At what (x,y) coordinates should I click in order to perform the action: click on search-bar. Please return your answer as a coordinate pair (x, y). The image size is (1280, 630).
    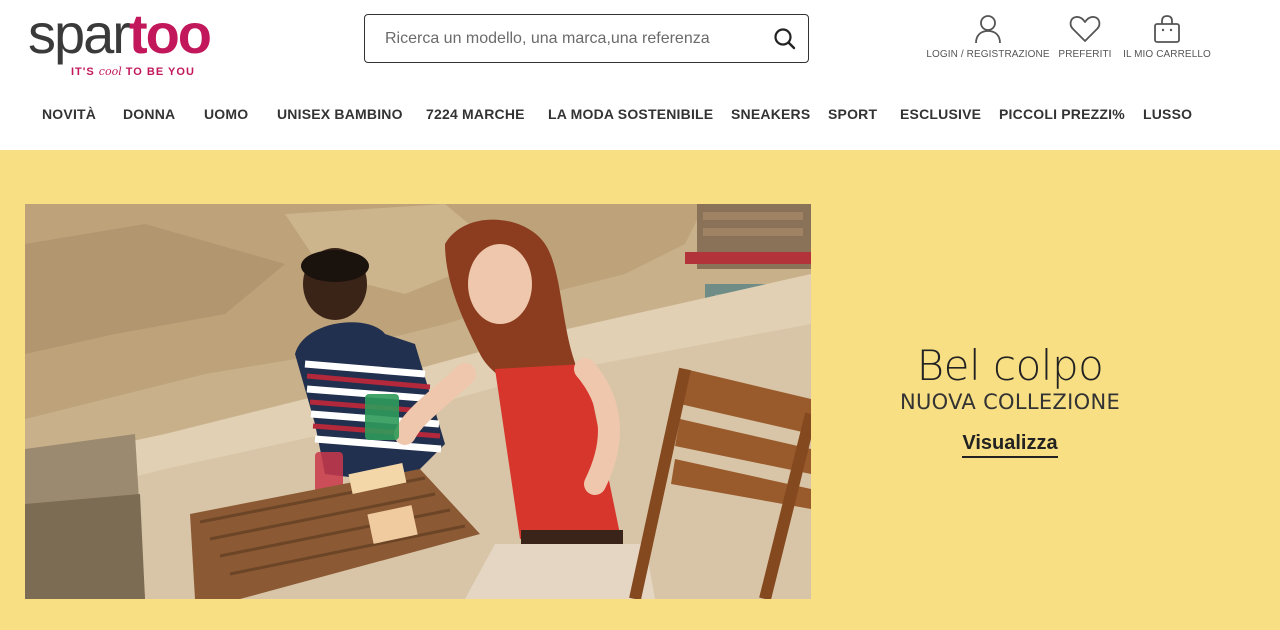
    Looking at the image, I should click on (586, 38).